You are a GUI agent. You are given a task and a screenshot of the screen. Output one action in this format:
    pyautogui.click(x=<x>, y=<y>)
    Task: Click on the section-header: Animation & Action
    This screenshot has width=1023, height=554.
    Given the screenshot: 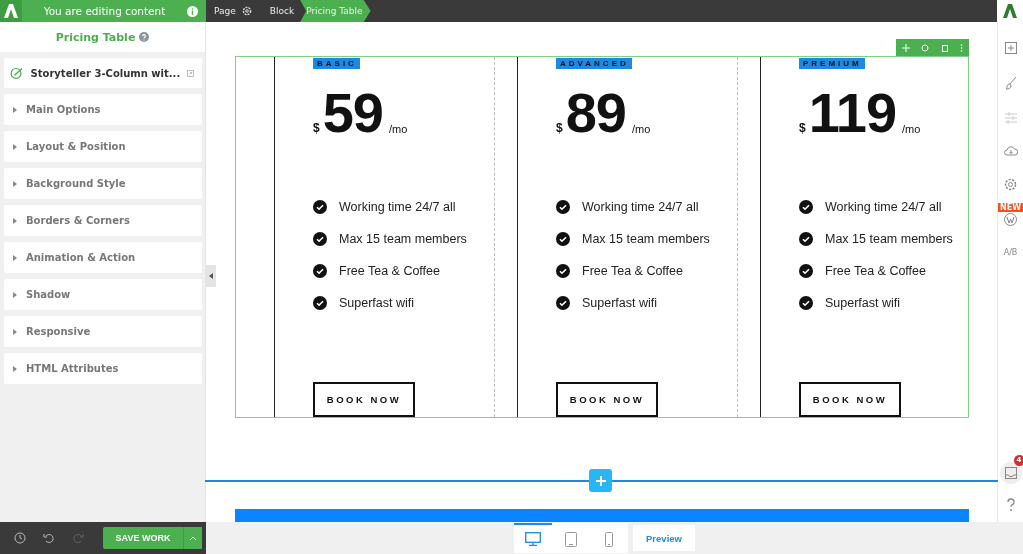 What is the action you would take?
    pyautogui.click(x=103, y=257)
    